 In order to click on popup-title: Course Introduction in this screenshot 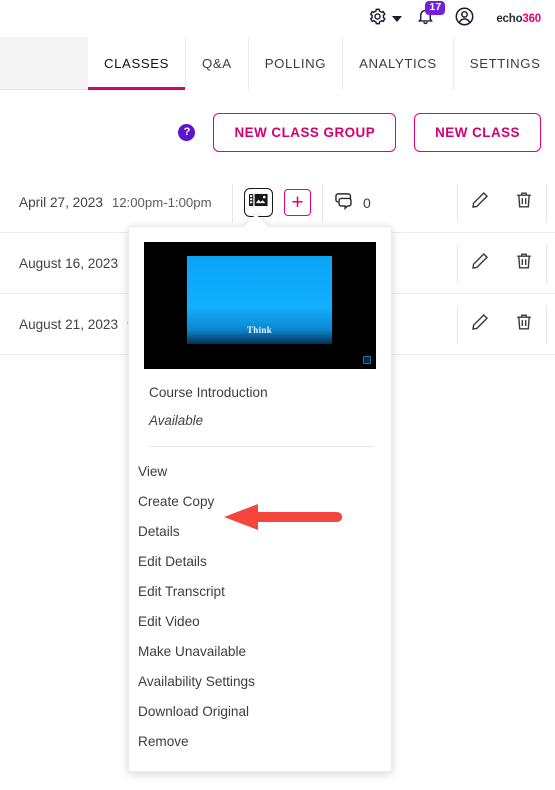, I will do `click(208, 392)`.